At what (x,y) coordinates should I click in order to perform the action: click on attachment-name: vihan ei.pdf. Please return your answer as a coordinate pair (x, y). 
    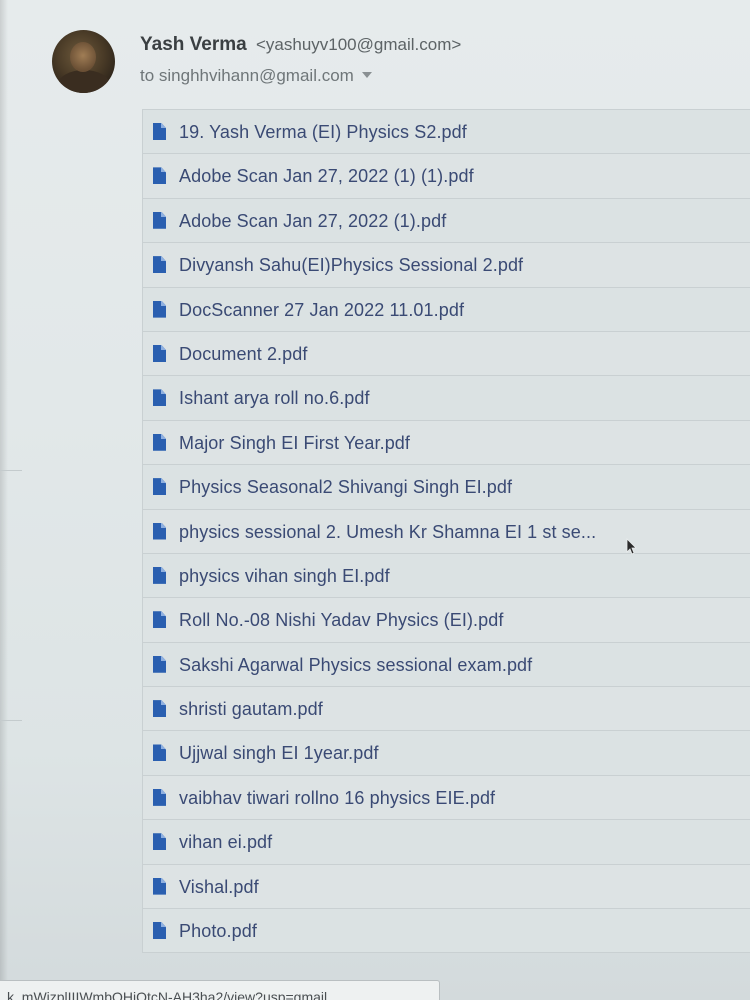
    Looking at the image, I should click on (226, 842).